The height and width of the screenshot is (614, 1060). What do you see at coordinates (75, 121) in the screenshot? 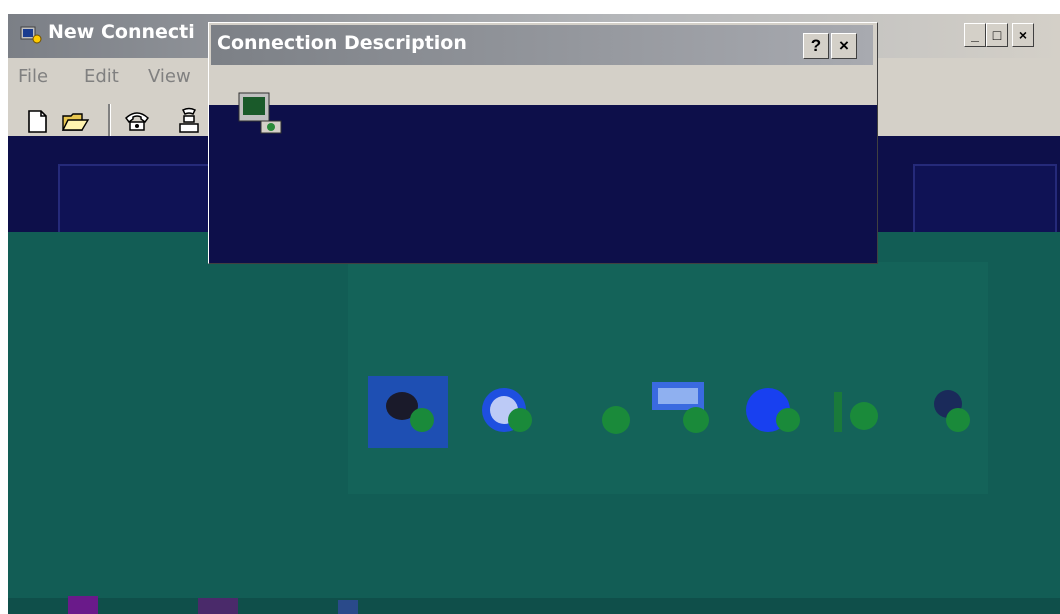
I see `open-folder-icon` at bounding box center [75, 121].